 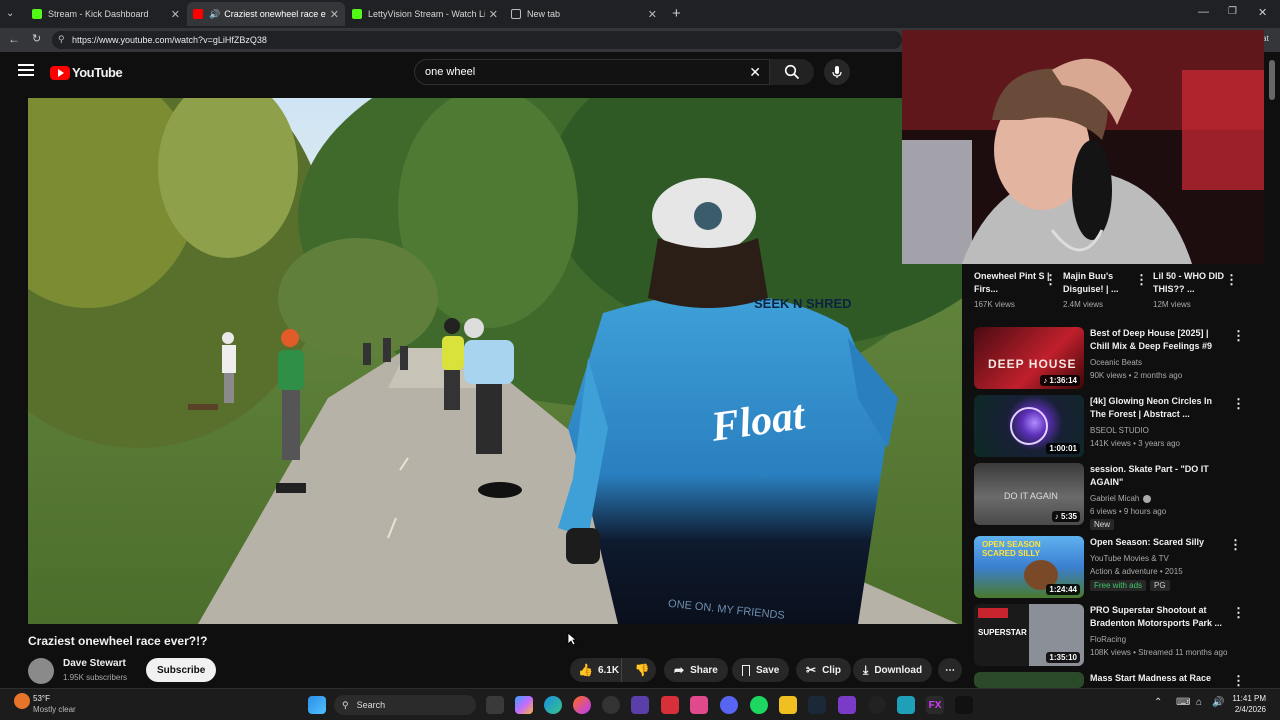 What do you see at coordinates (26, 70) in the screenshot?
I see `menu-icon` at bounding box center [26, 70].